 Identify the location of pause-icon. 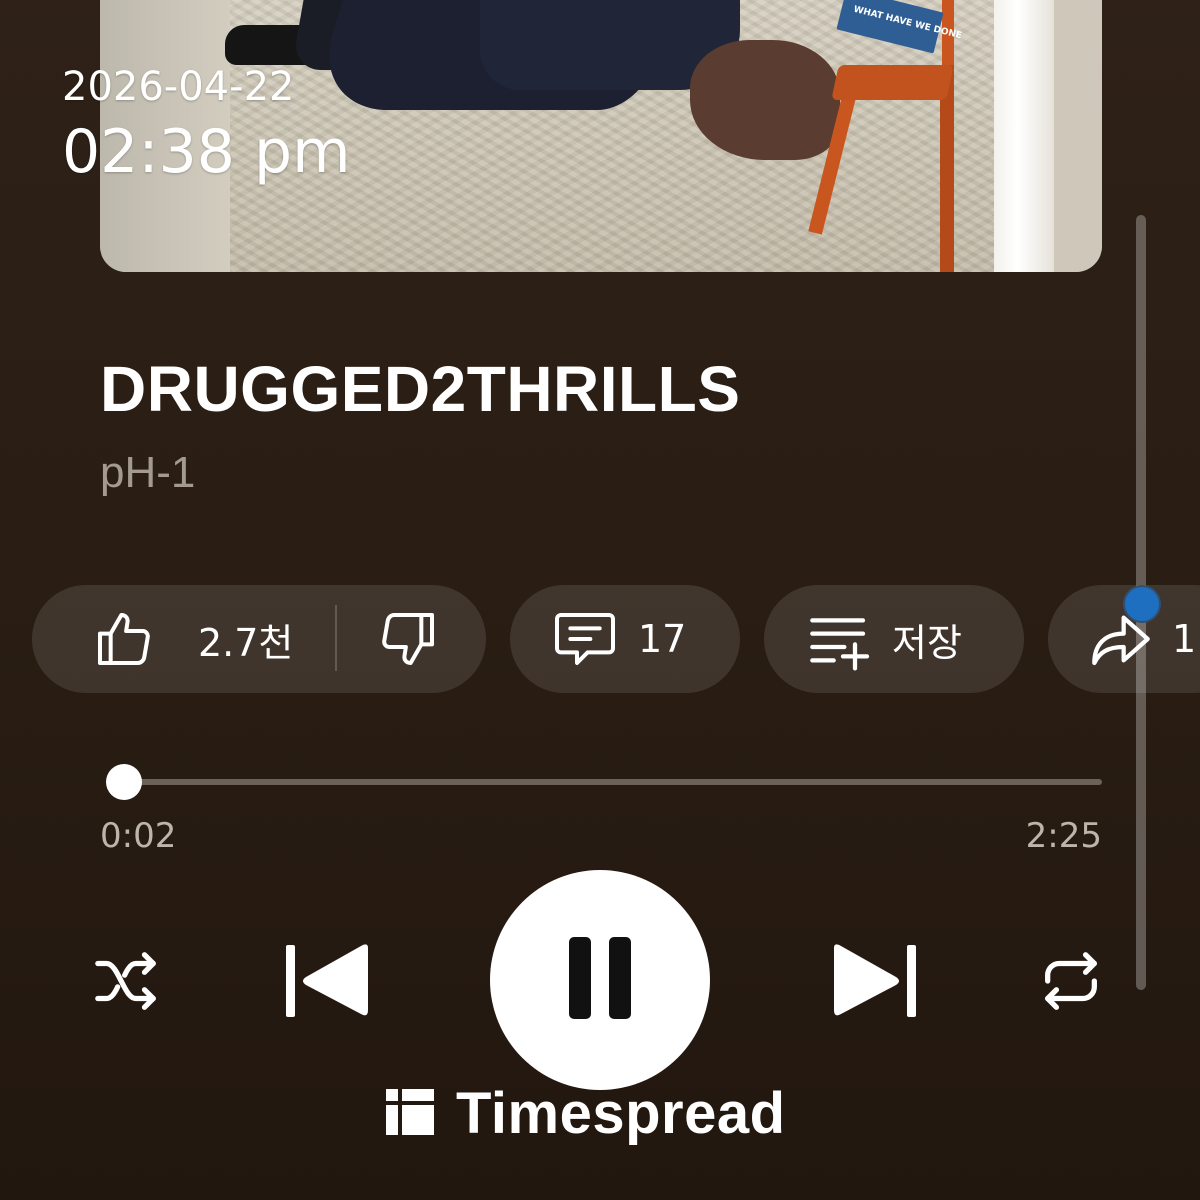
(600, 980).